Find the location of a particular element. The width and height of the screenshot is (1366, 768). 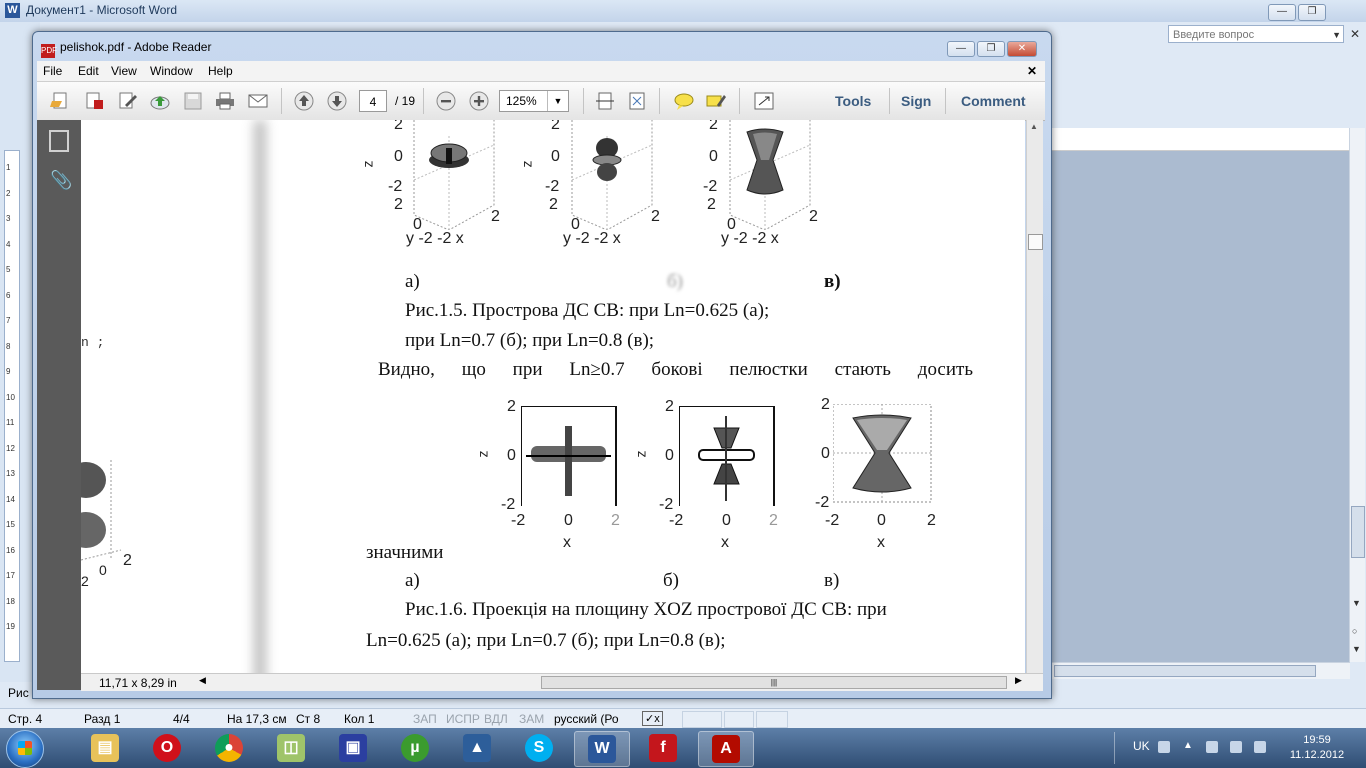

fig16-label-a: а) is located at coordinates (412, 580).